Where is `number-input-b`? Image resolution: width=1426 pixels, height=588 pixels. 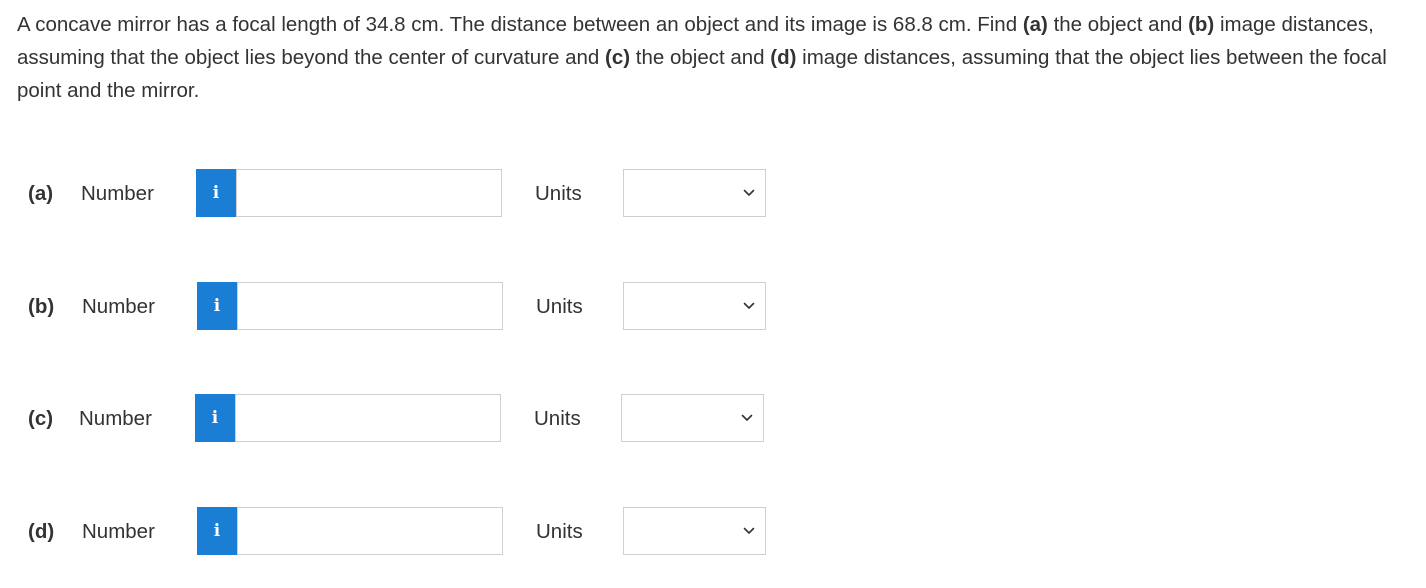
number-input-b is located at coordinates (370, 306).